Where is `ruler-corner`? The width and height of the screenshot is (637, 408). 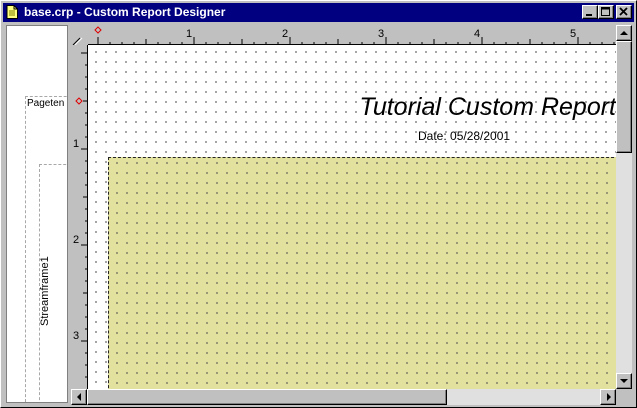 ruler-corner is located at coordinates (79, 35).